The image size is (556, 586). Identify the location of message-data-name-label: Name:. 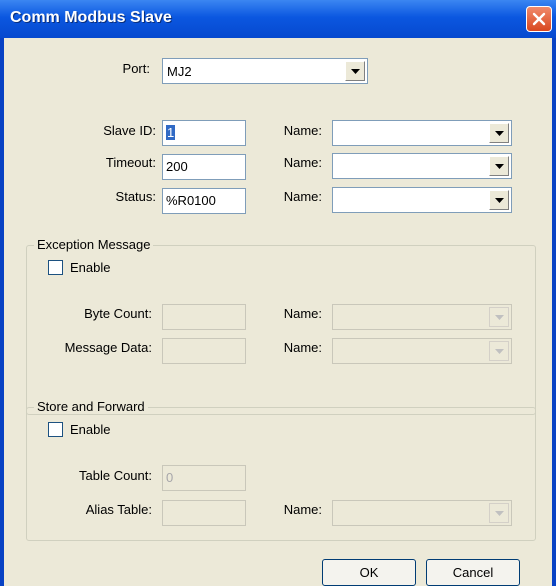
(302, 347).